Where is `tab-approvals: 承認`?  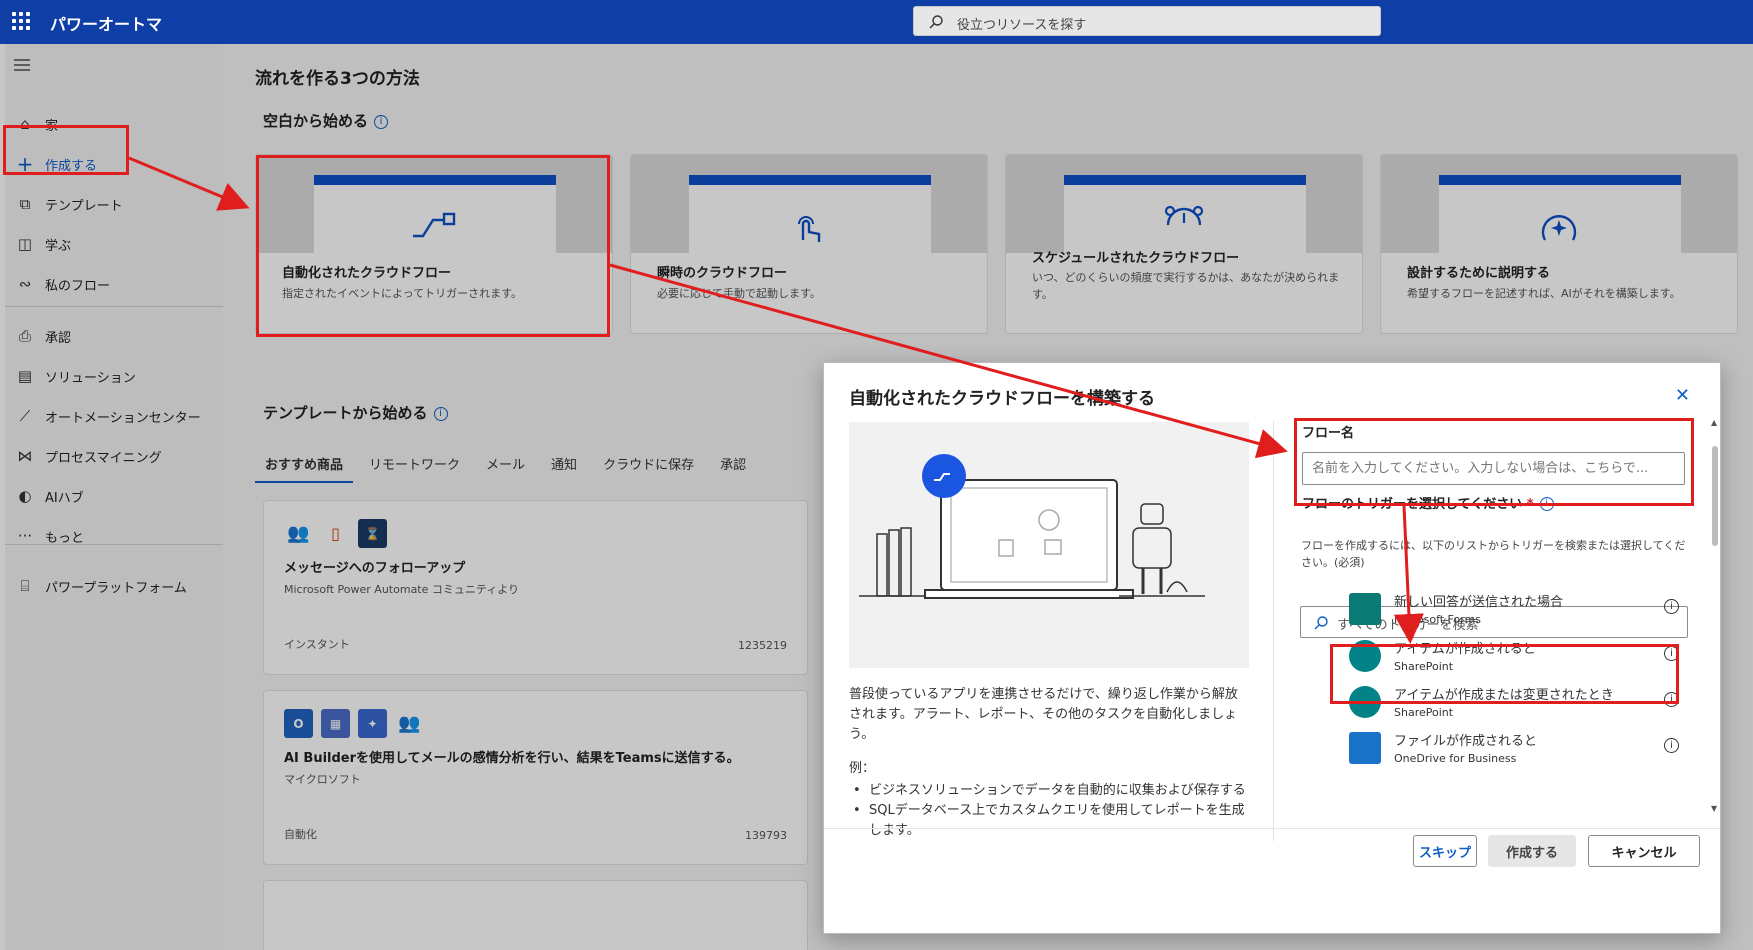 tab-approvals: 承認 is located at coordinates (733, 468).